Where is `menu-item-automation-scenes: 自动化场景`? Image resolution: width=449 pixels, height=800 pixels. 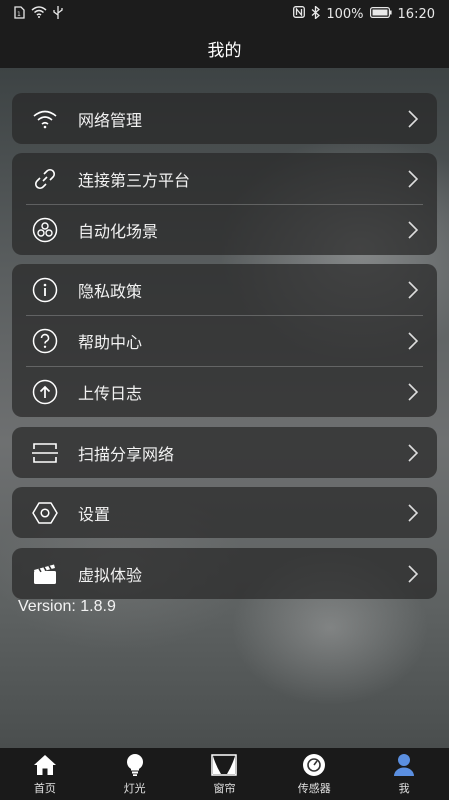
menu-item-automation-scenes: 自动化场景 is located at coordinates (224, 229).